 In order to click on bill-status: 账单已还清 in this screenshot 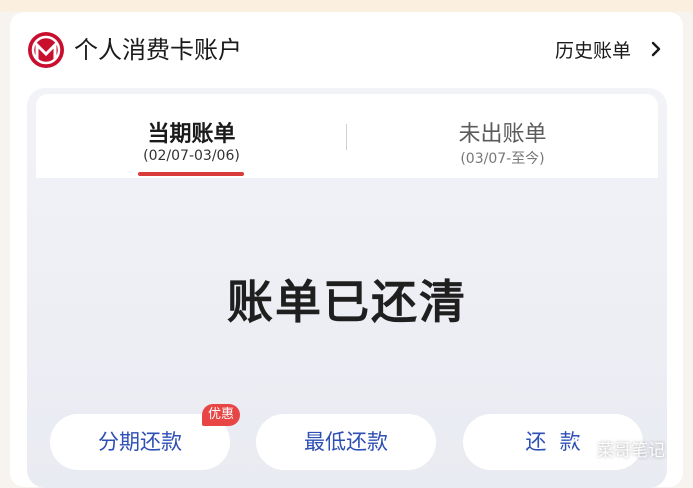, I will do `click(347, 302)`.